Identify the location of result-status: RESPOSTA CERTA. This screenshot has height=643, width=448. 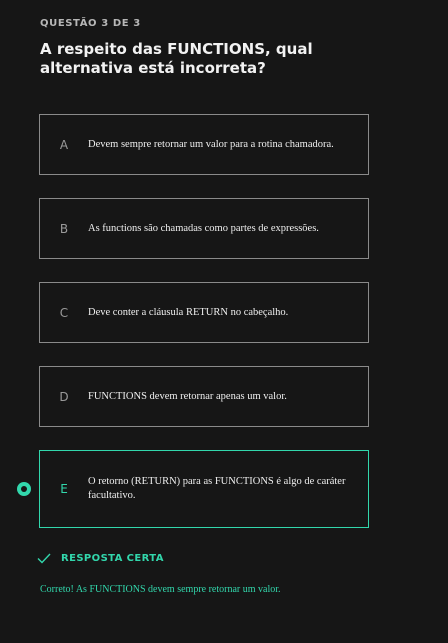
(100, 558).